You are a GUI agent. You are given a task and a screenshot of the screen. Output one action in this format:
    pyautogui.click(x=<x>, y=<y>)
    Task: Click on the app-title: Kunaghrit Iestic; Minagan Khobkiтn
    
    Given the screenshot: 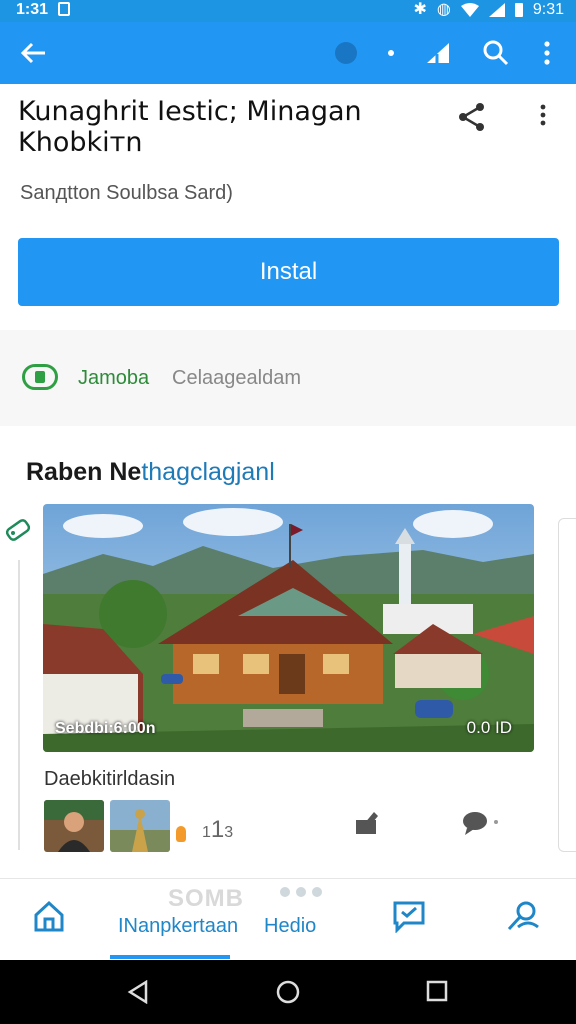 What is the action you would take?
    pyautogui.click(x=190, y=127)
    